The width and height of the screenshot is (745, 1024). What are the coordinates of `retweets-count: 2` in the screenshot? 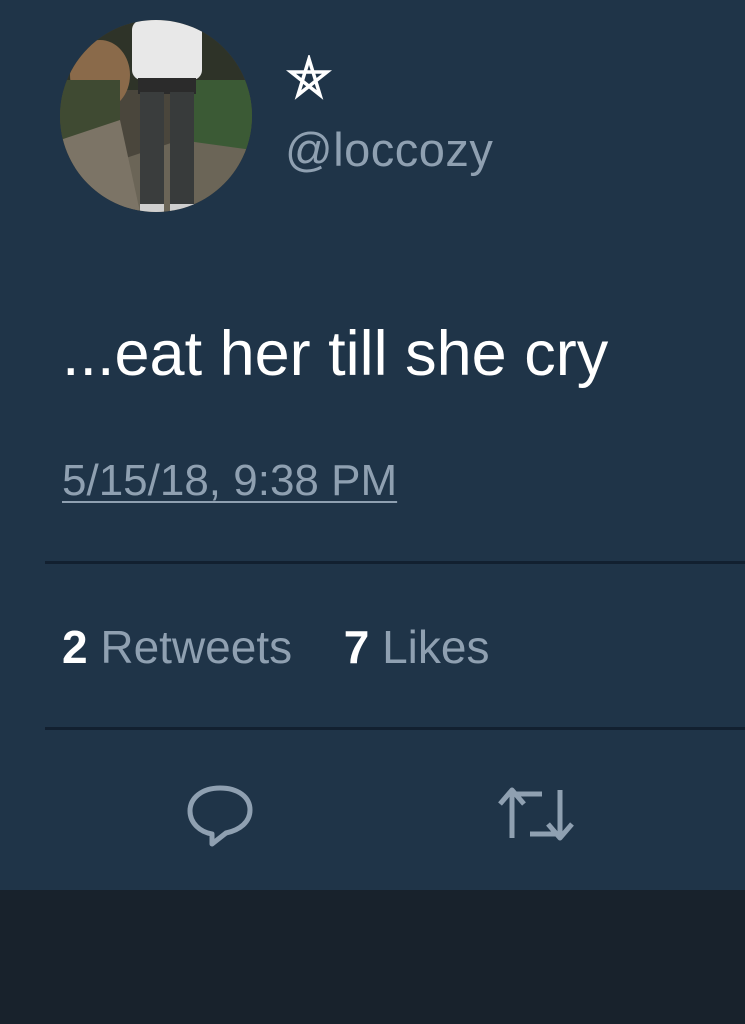 It's located at (75, 647).